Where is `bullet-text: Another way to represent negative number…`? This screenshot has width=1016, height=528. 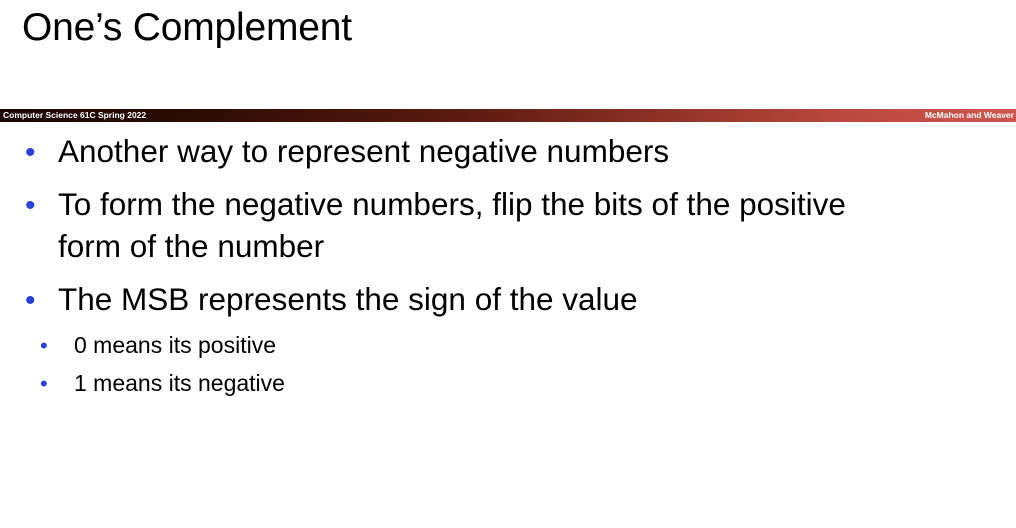 bullet-text: Another way to represent negative number… is located at coordinates (364, 151).